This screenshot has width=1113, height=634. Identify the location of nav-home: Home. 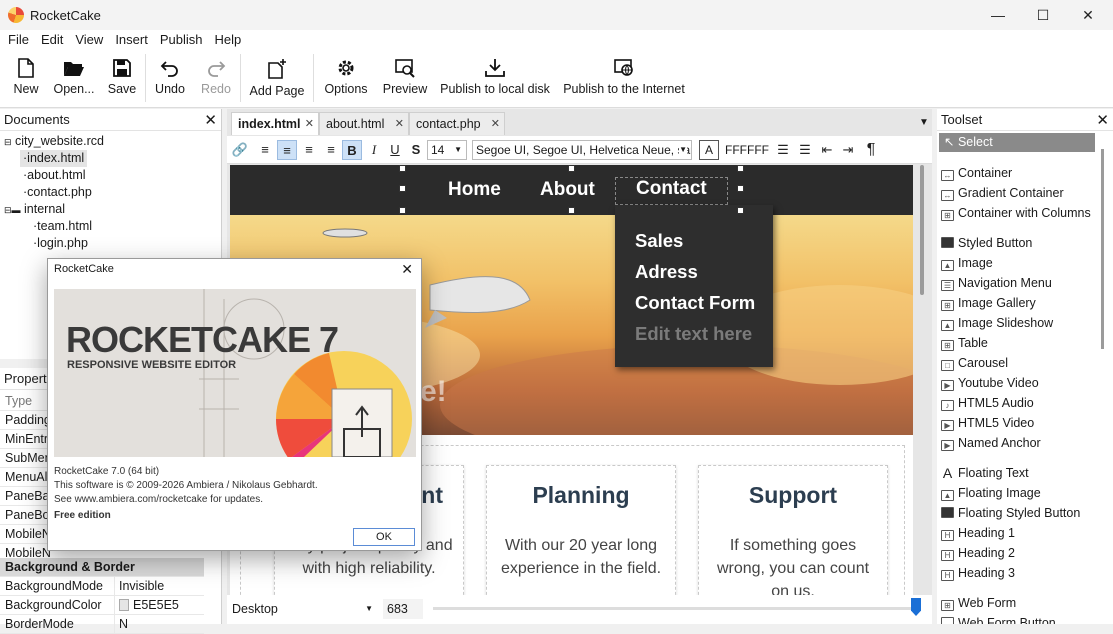
(474, 190).